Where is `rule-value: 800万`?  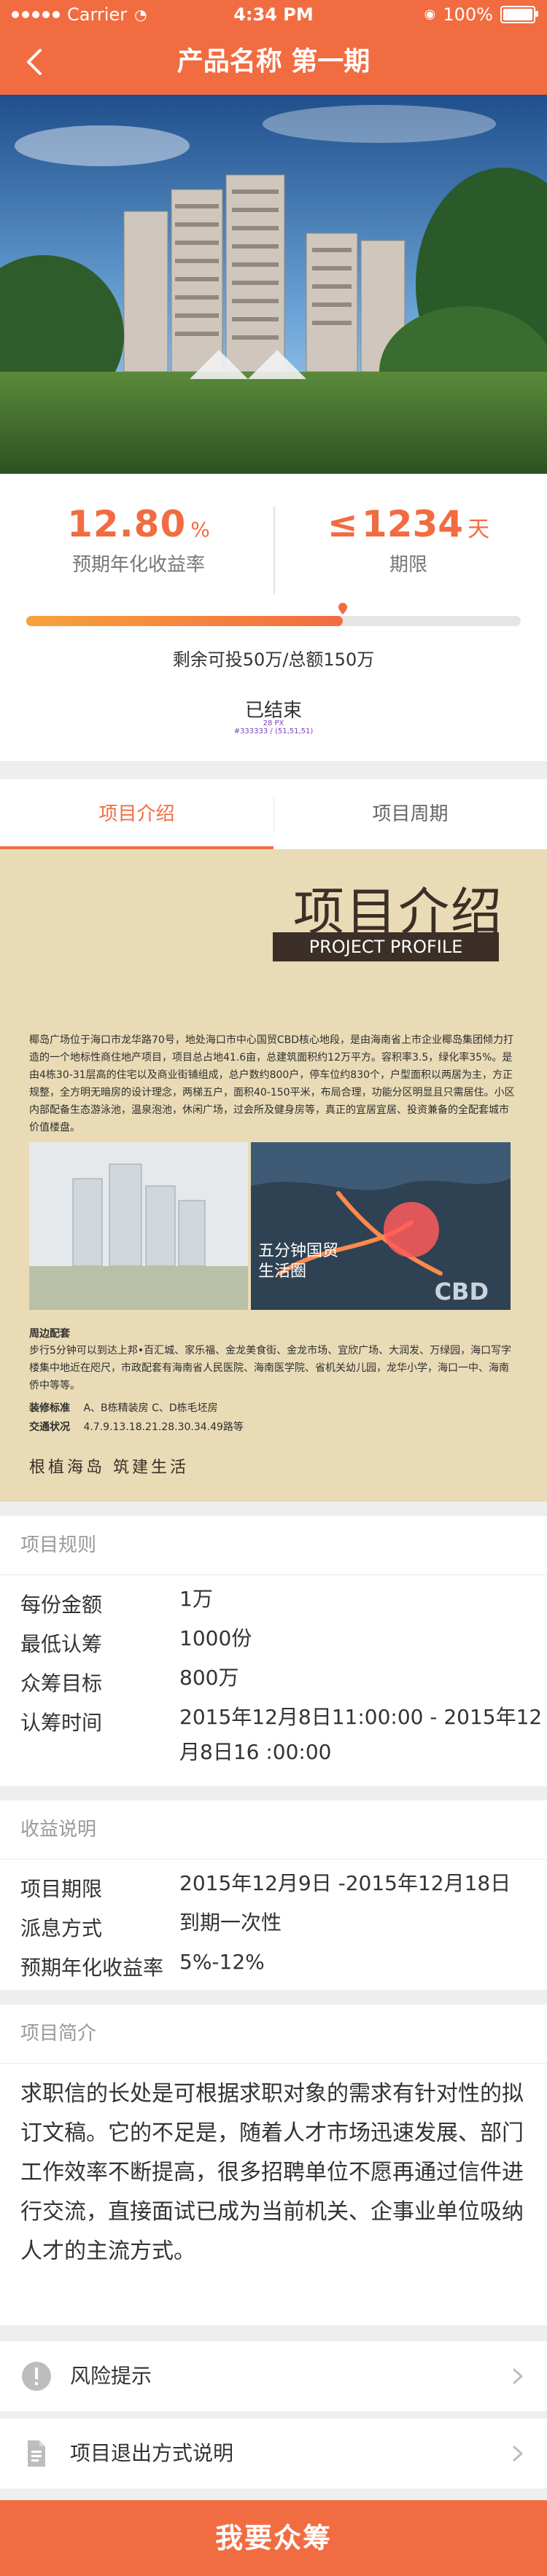 rule-value: 800万 is located at coordinates (209, 1678).